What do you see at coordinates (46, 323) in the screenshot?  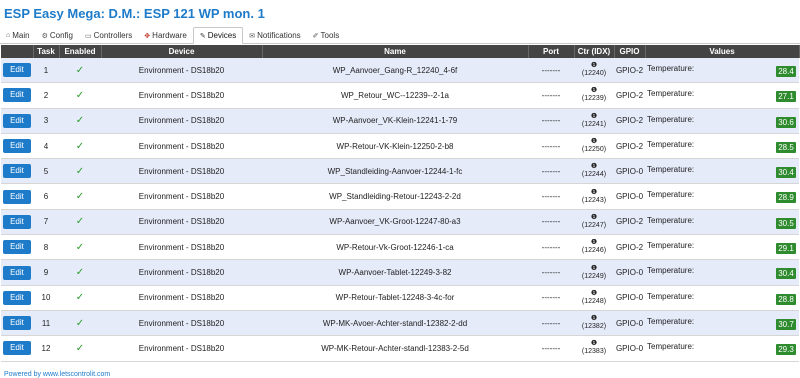 I see `task-cell: 11` at bounding box center [46, 323].